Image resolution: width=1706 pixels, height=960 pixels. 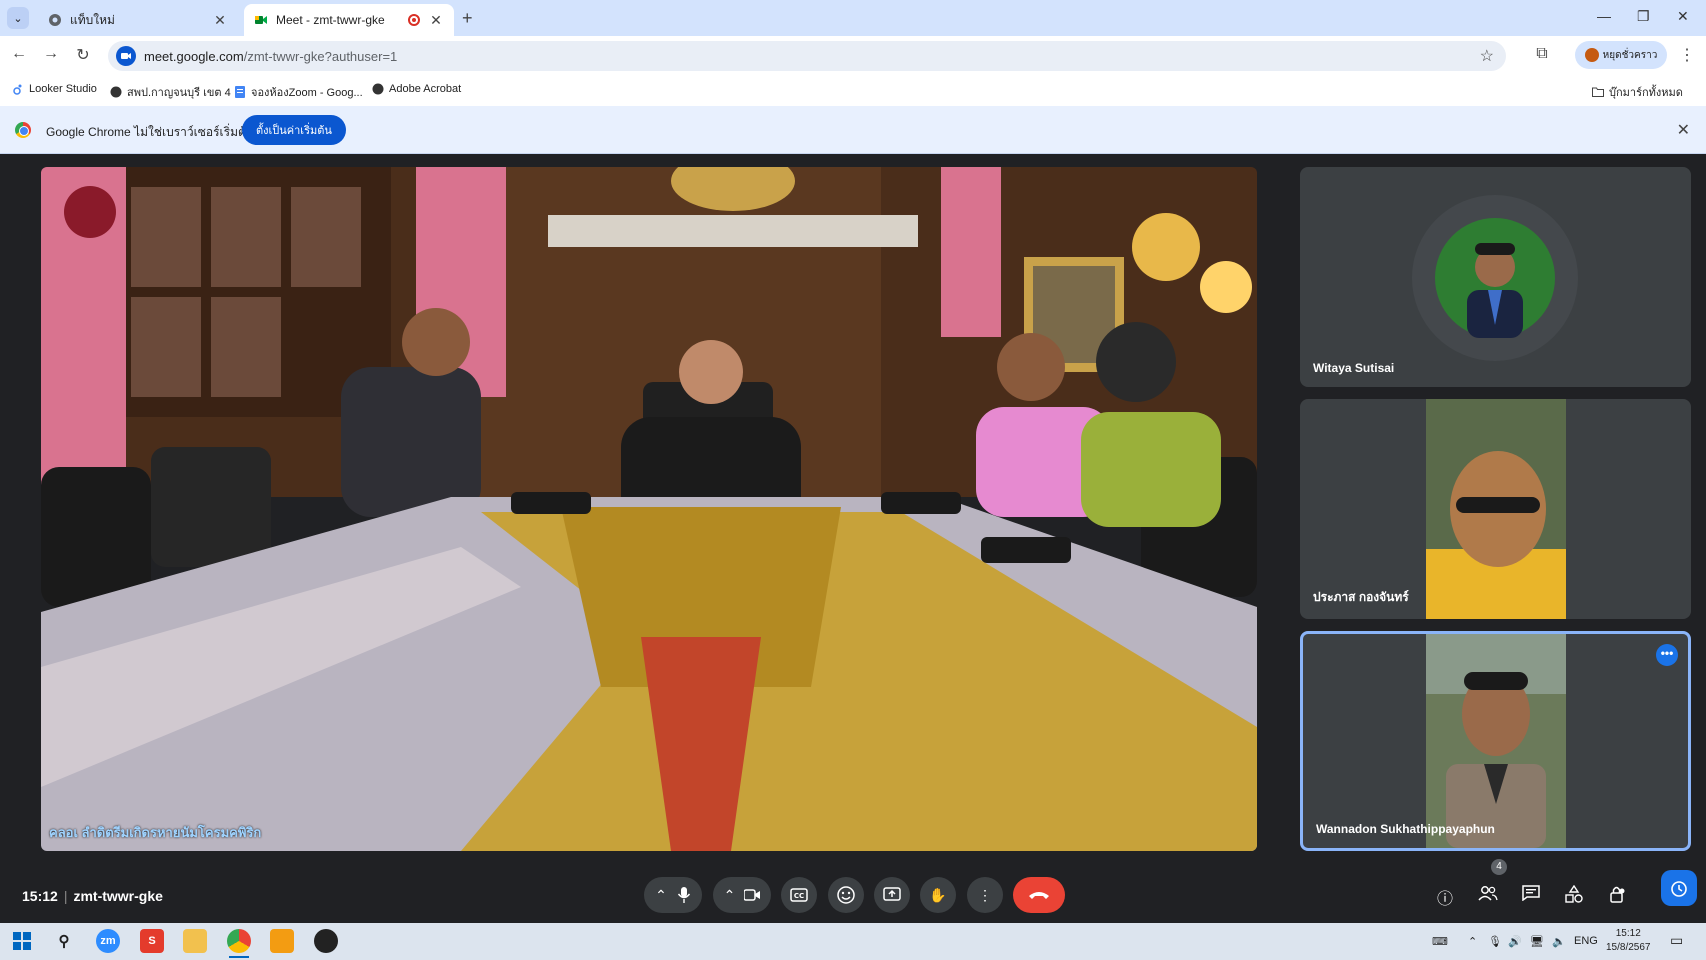 I want to click on clock-date: 15/8/2567, so click(x=1628, y=947).